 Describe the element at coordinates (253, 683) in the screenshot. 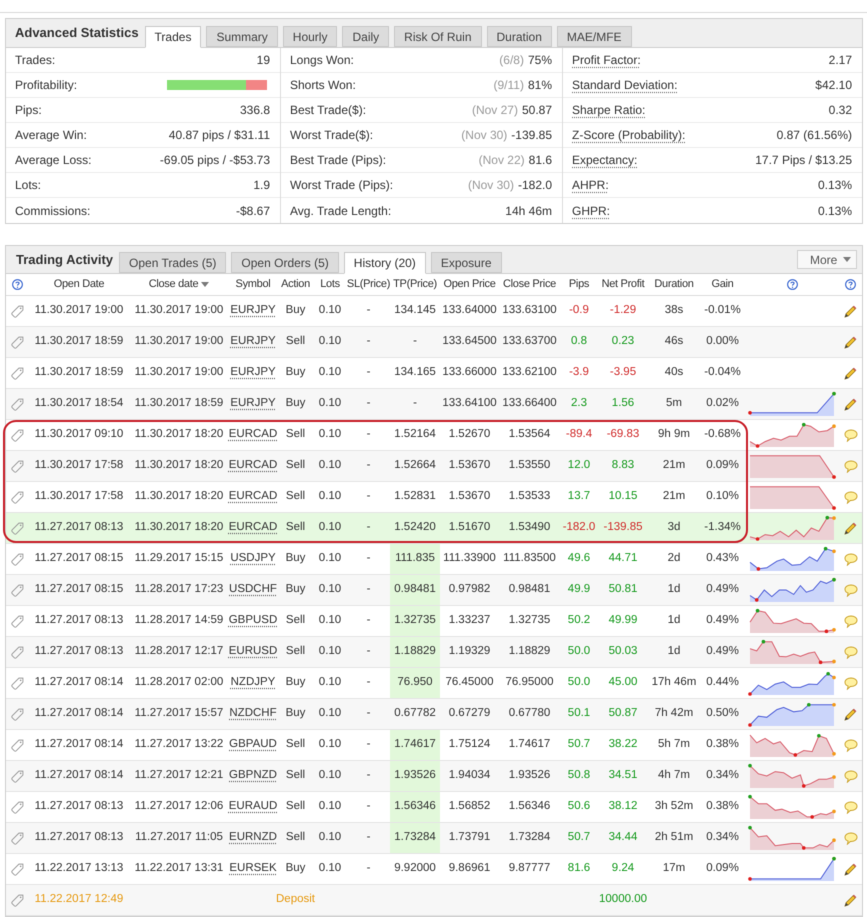

I see `symbol-link: NZDJPY` at that location.